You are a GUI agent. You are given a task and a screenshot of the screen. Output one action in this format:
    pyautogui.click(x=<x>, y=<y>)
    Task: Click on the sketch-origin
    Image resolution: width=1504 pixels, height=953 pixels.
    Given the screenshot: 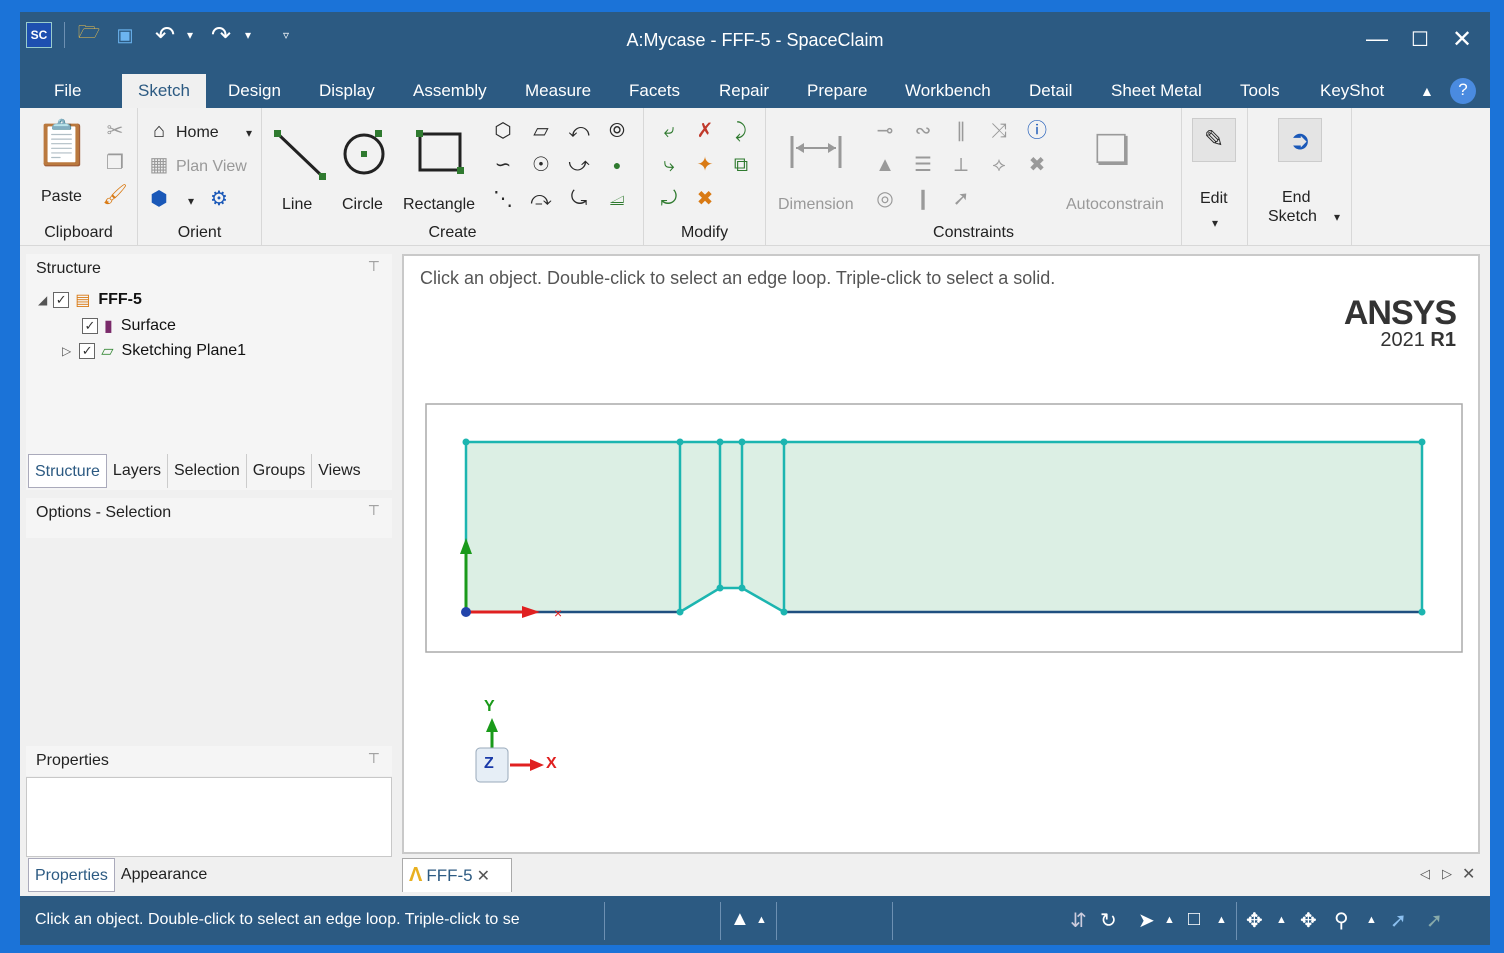 What is the action you would take?
    pyautogui.click(x=466, y=612)
    